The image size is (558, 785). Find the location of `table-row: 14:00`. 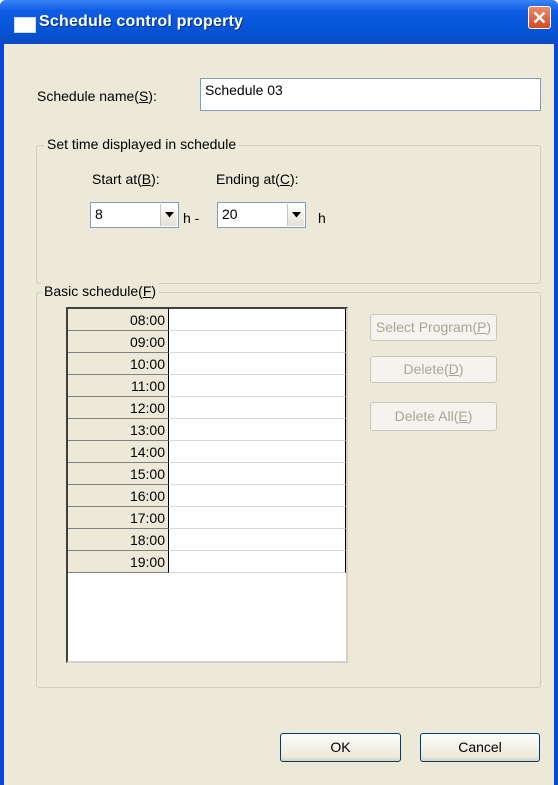

table-row: 14:00 is located at coordinates (207, 452).